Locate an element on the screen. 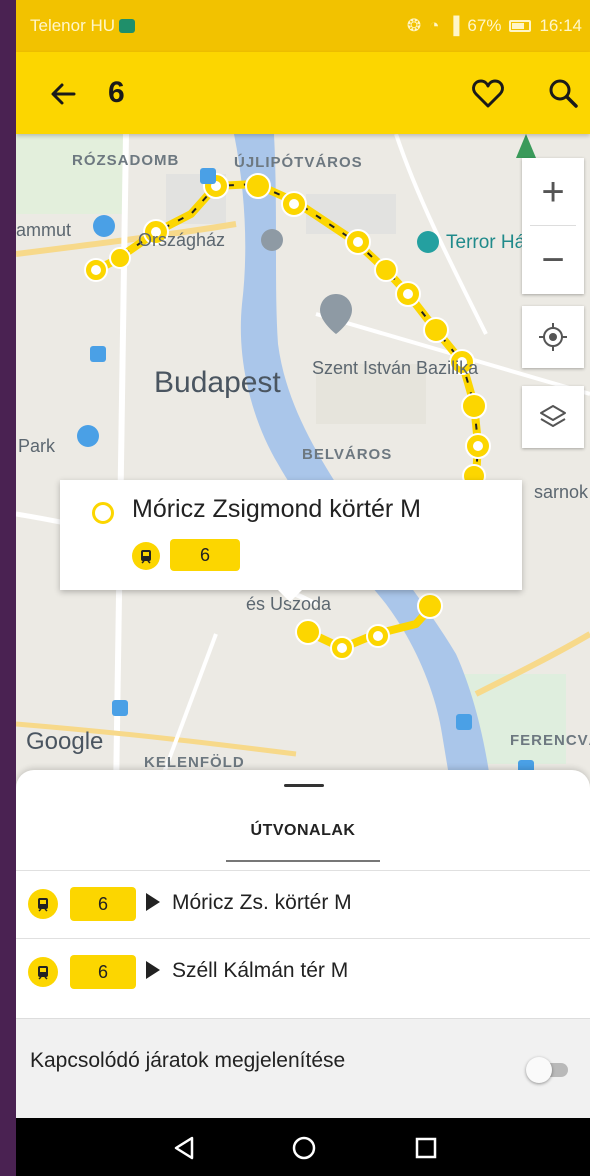 This screenshot has width=590, height=1176. connections-toggle-label: Kapcsolódó járatok megjelenítése is located at coordinates (188, 1060).